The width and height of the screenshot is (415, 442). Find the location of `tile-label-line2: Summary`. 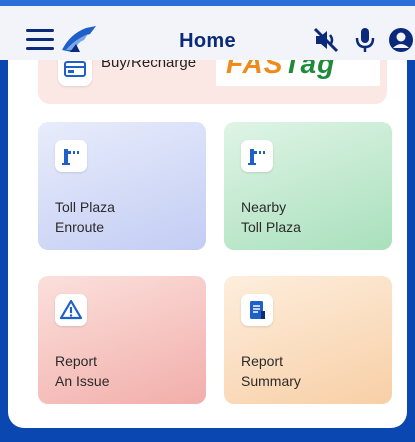

tile-label-line2: Summary is located at coordinates (271, 381).